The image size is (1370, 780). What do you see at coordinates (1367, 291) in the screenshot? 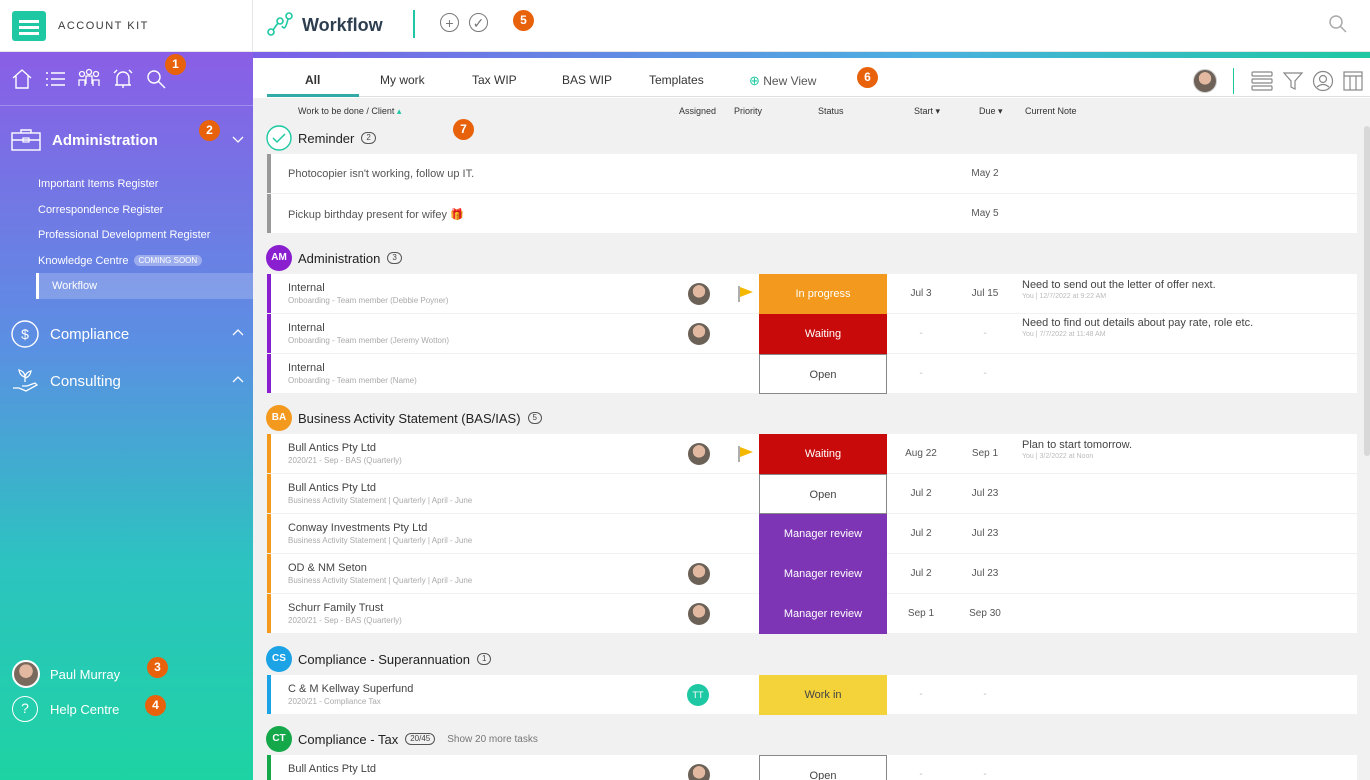
I see `scrollbar` at bounding box center [1367, 291].